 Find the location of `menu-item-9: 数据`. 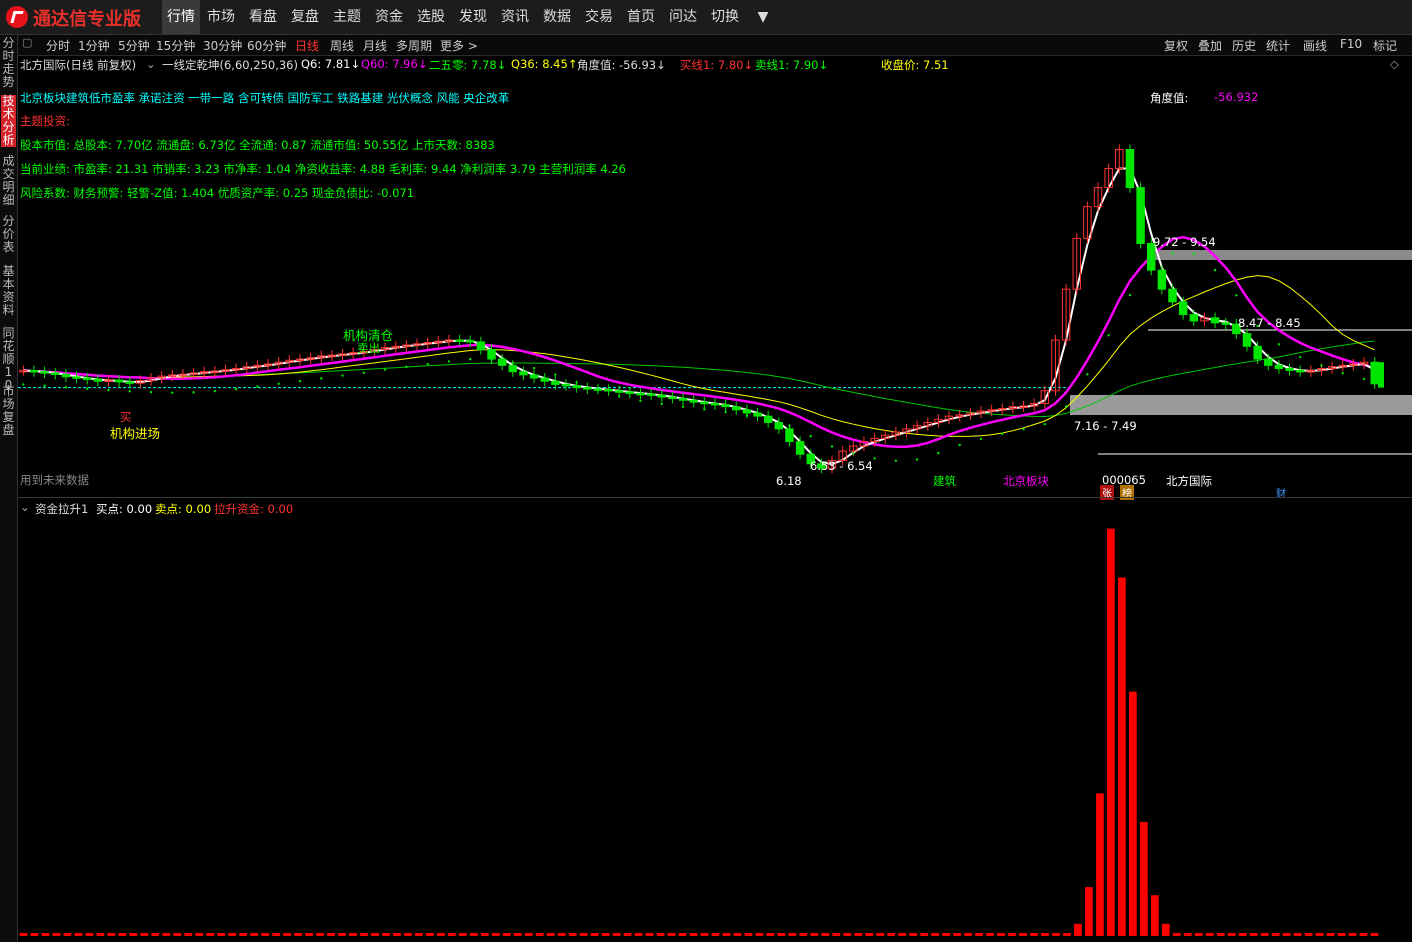

menu-item-9: 数据 is located at coordinates (557, 17).